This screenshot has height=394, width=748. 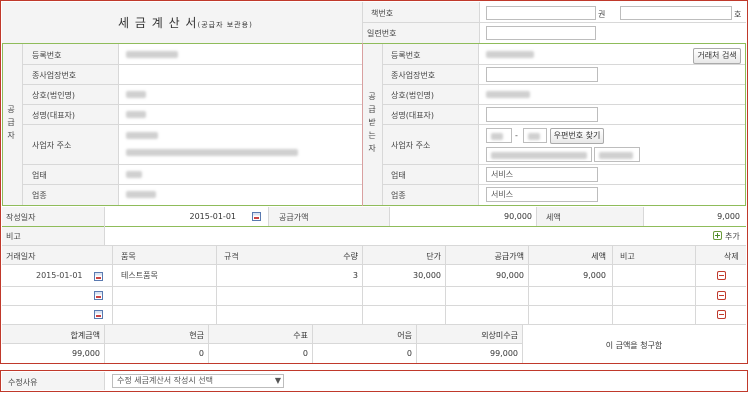 What do you see at coordinates (136, 94) in the screenshot?
I see `supplier-company-value` at bounding box center [136, 94].